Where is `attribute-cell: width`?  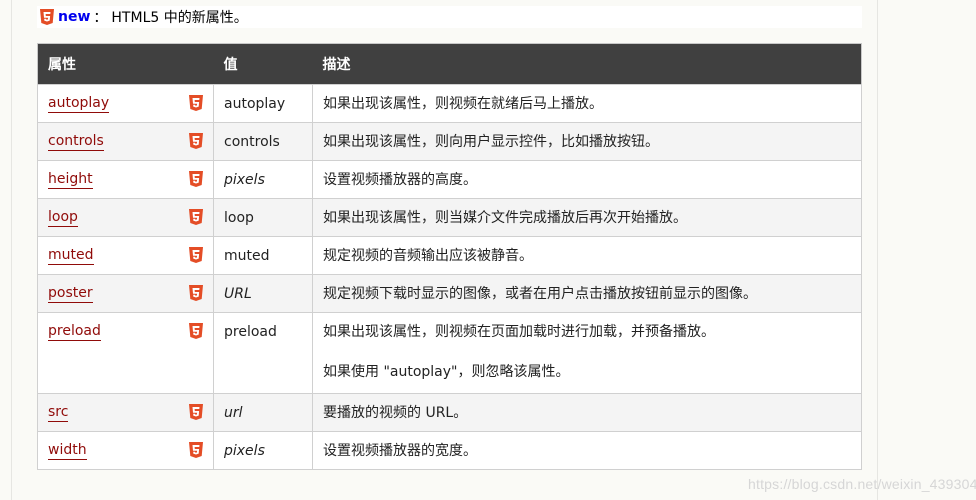 attribute-cell: width is located at coordinates (125, 450).